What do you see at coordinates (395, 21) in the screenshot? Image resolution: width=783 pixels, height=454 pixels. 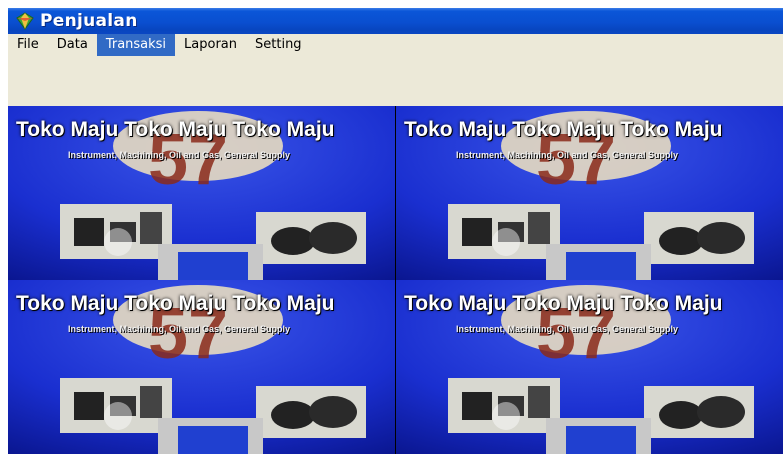 I see `title-bar: Penjualan` at bounding box center [395, 21].